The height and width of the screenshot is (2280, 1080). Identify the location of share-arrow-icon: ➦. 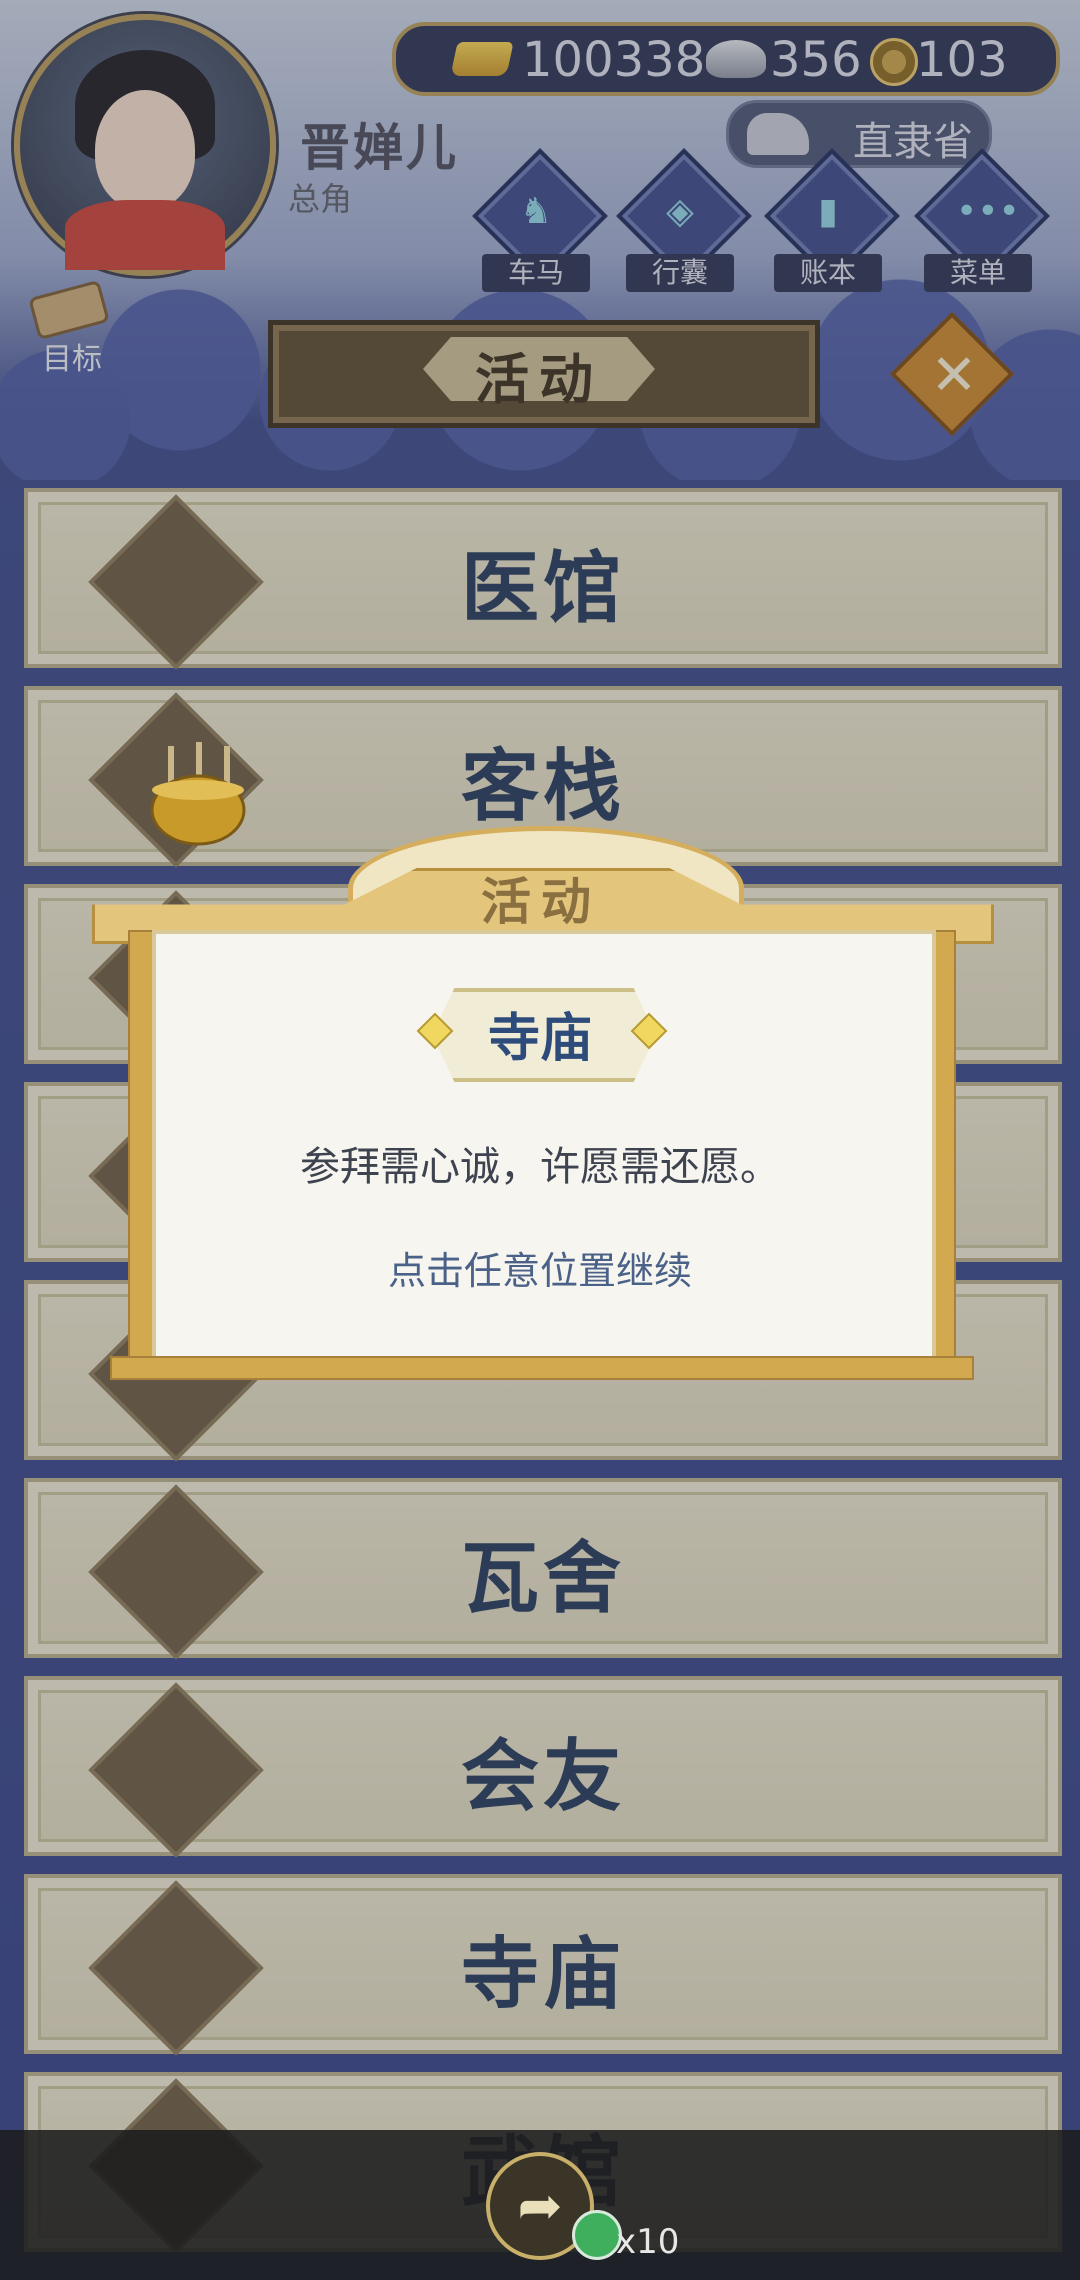
(540, 2205).